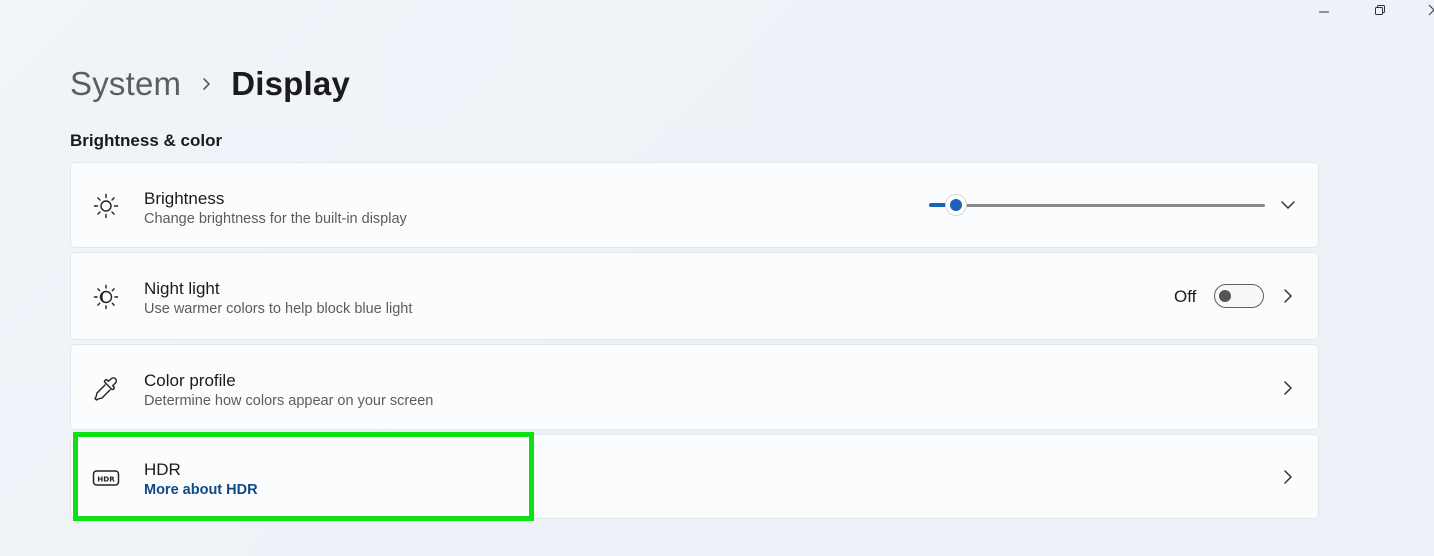 The image size is (1434, 556). What do you see at coordinates (190, 380) in the screenshot?
I see `color-profile-title: Color profile` at bounding box center [190, 380].